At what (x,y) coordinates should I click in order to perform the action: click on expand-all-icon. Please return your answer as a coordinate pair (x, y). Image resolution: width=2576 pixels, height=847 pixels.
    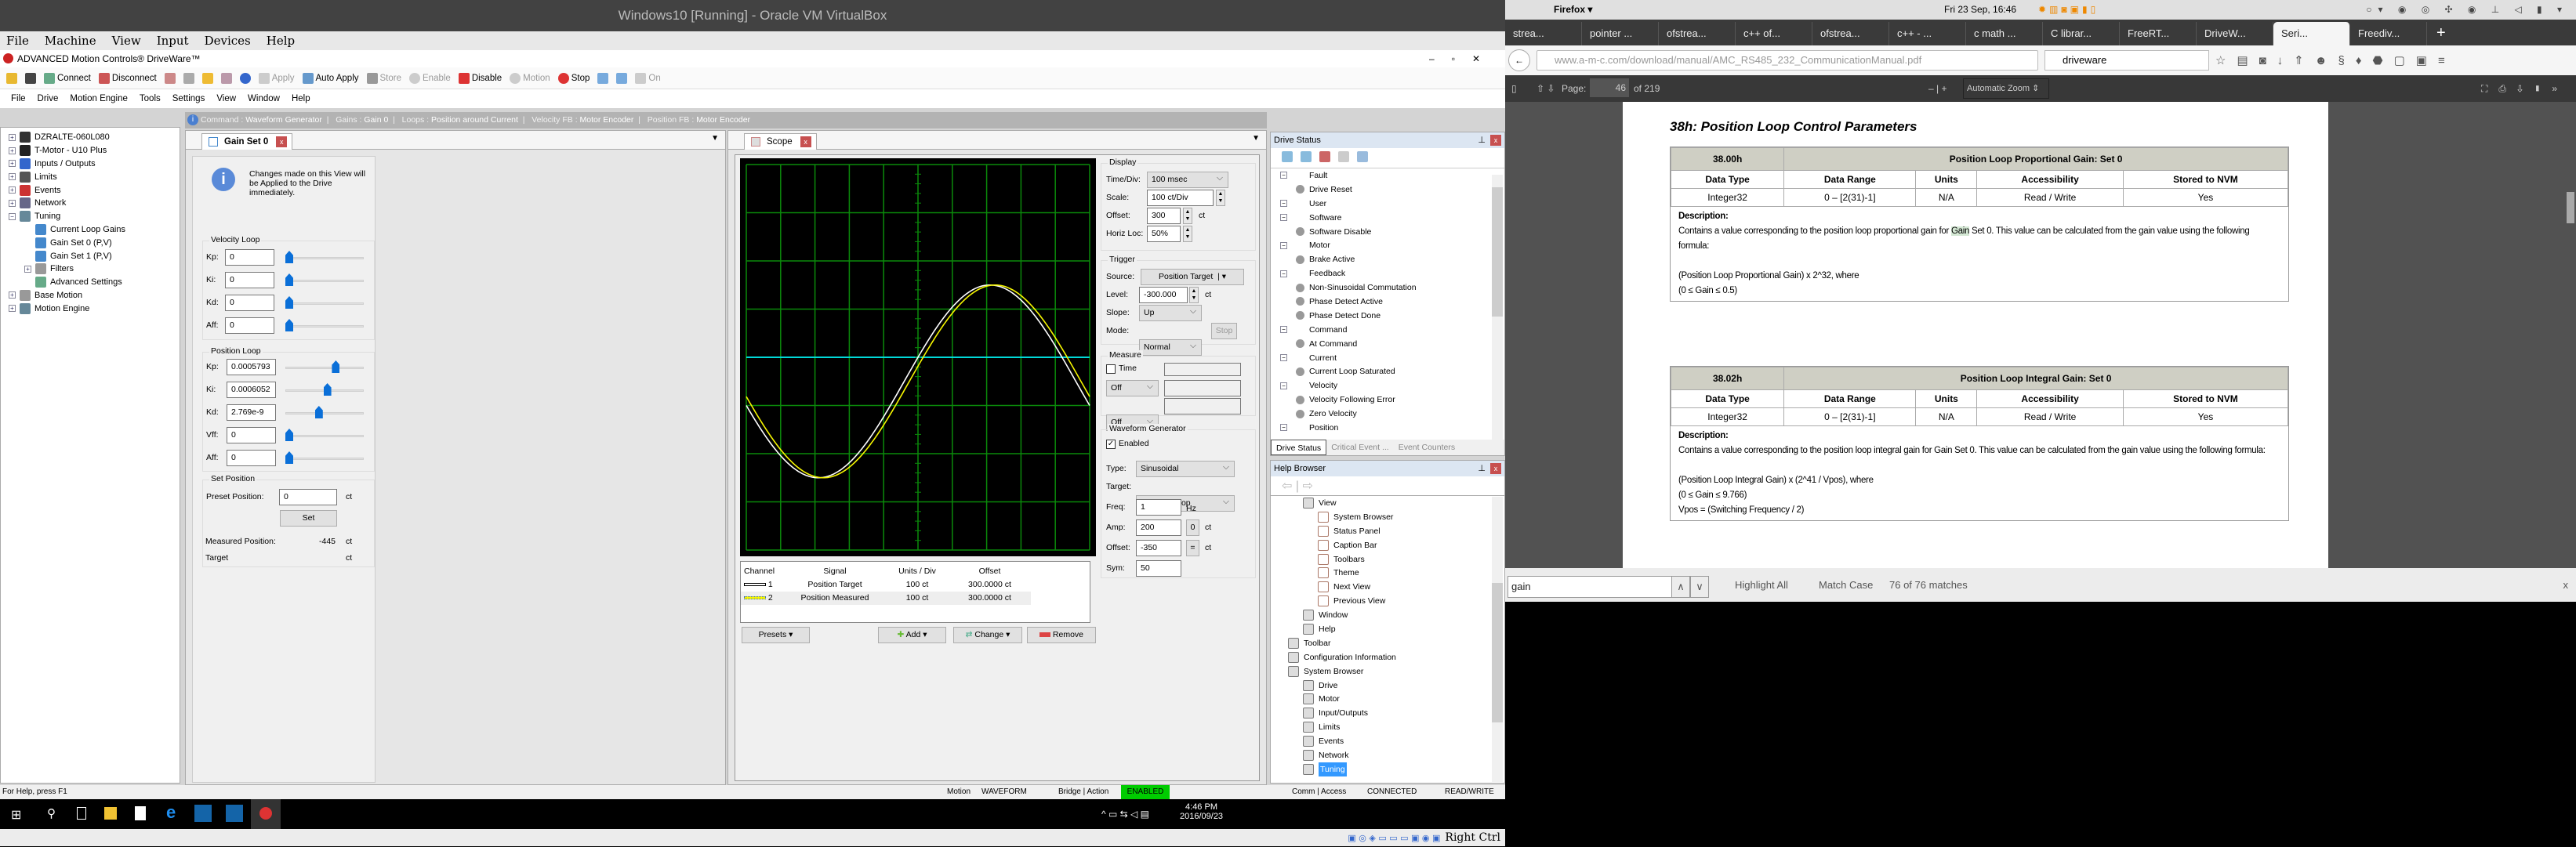
    Looking at the image, I should click on (1288, 157).